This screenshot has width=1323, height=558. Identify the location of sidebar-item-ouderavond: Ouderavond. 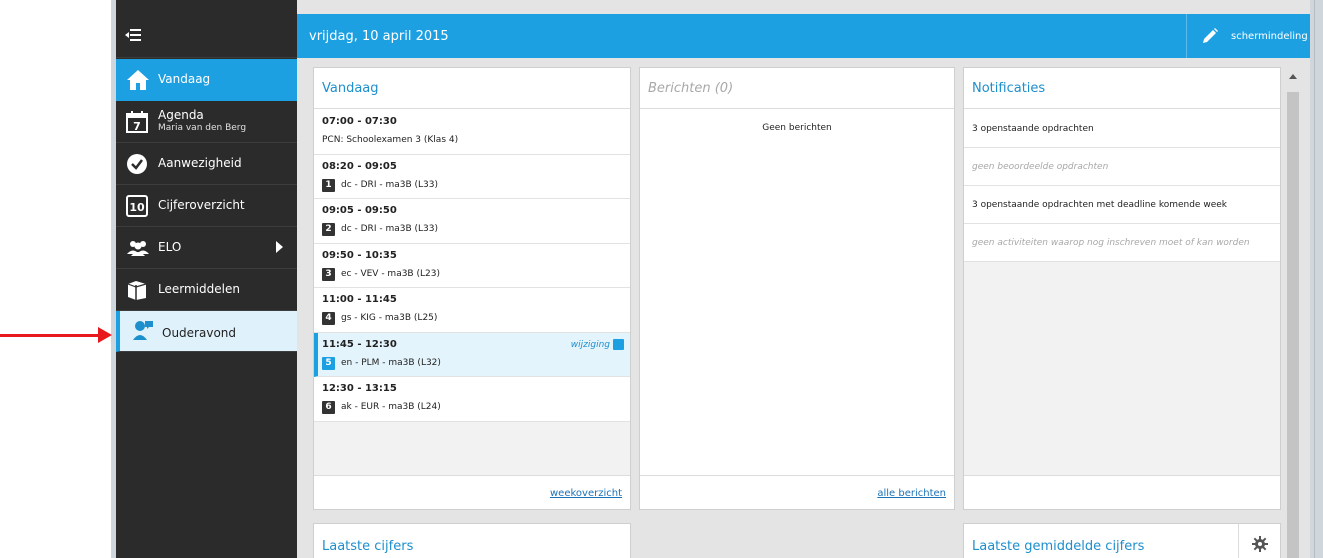
(206, 331).